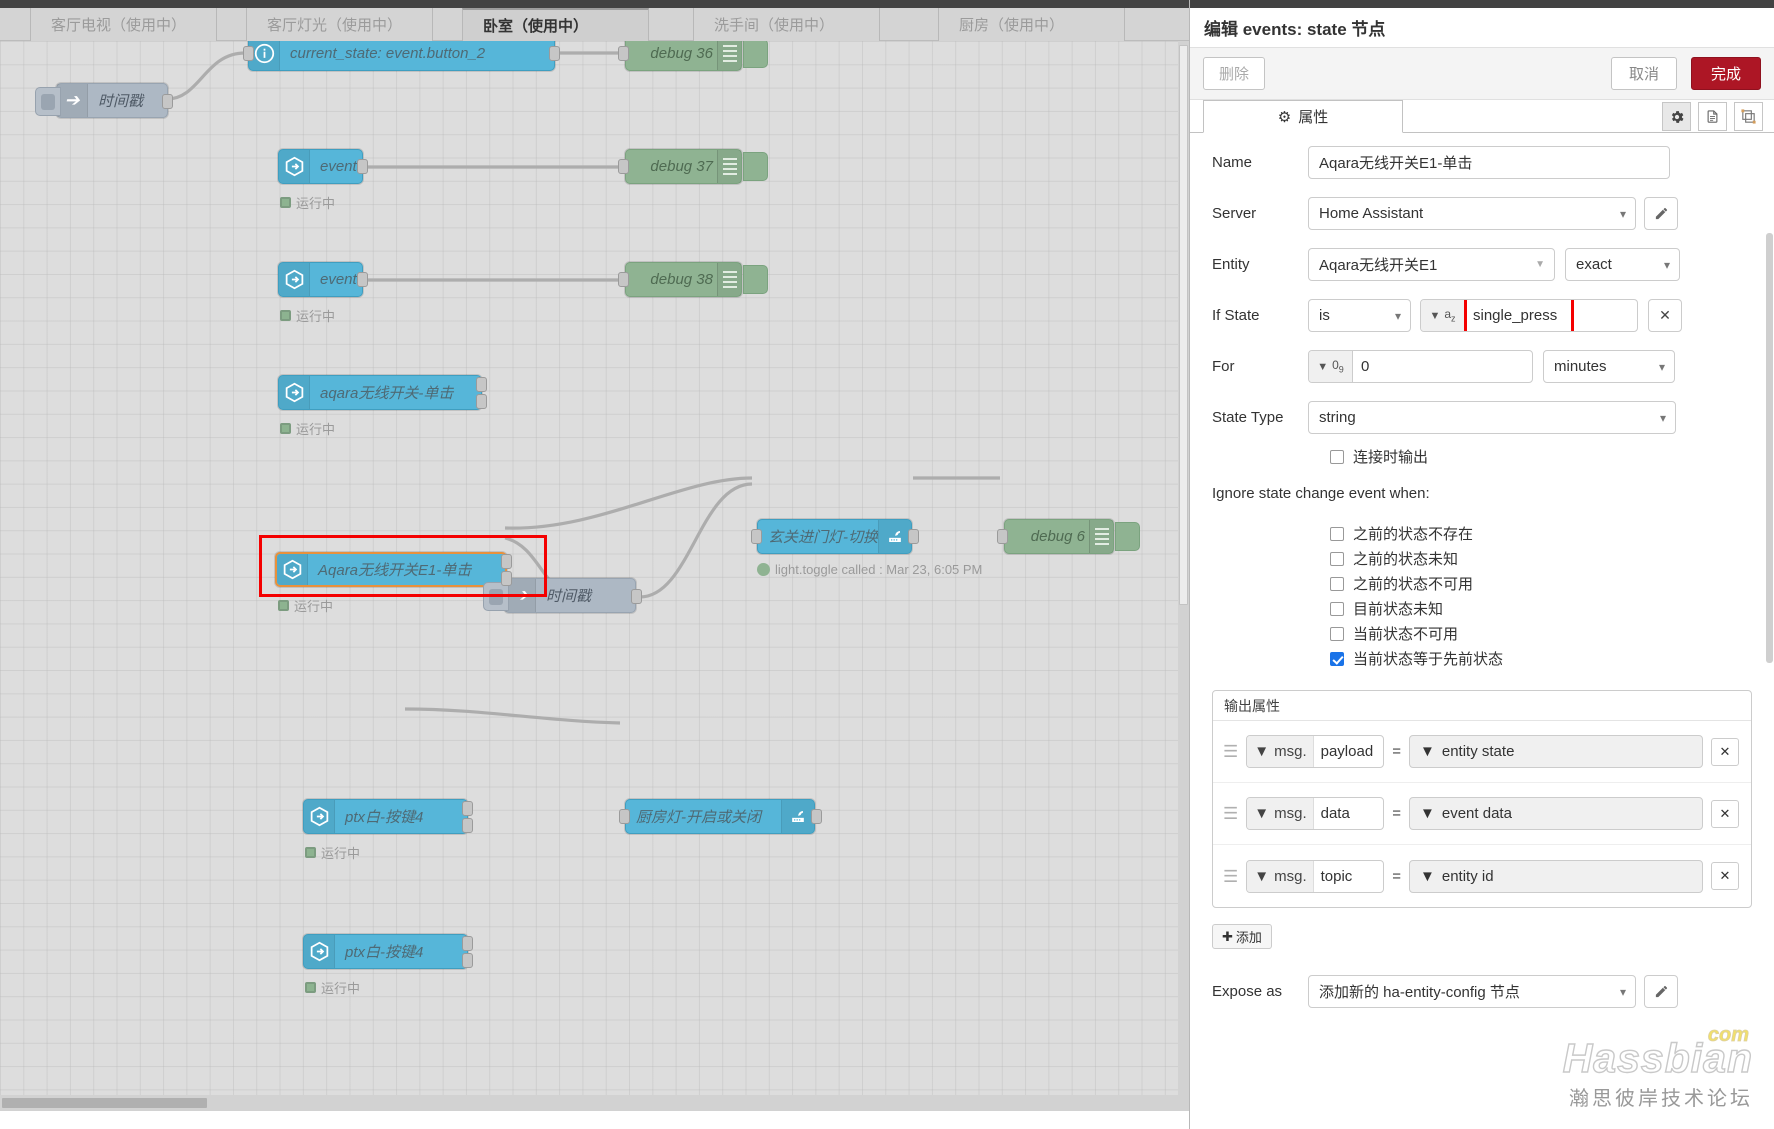 This screenshot has height=1129, width=1774. I want to click on flow-tab-3: 洗手间（使用中）, so click(786, 24).